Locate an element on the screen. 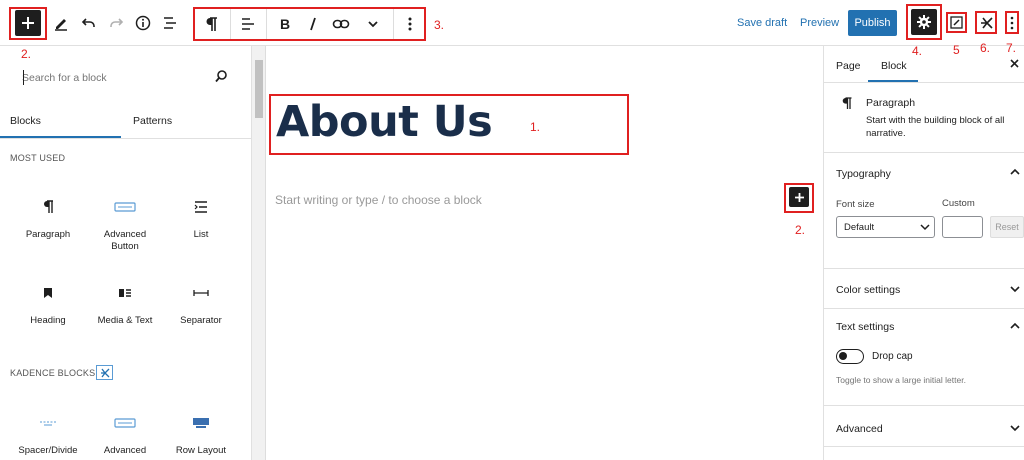 The width and height of the screenshot is (1024, 460). color-settings-toggle: Color settings is located at coordinates (924, 289).